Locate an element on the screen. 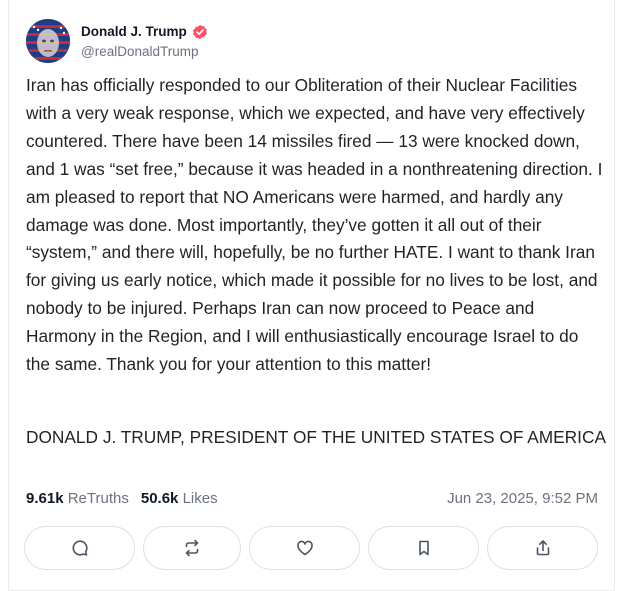 Image resolution: width=617 pixels, height=591 pixels. heart-icon is located at coordinates (304, 548).